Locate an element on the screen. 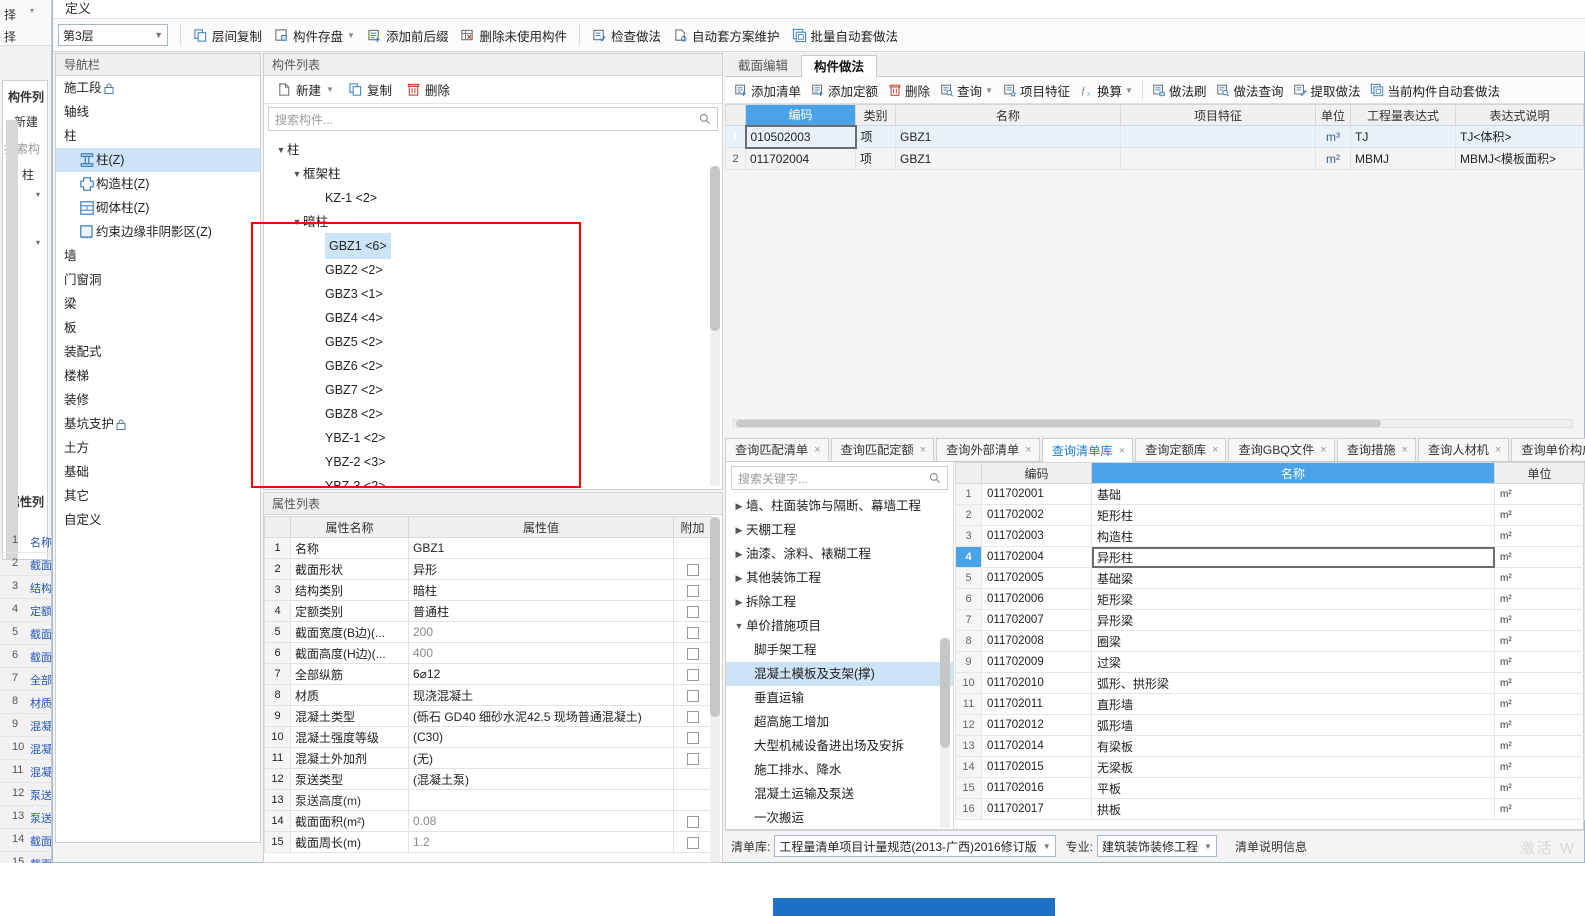  query-tree-node-13: 一次搬运 is located at coordinates (839, 818).